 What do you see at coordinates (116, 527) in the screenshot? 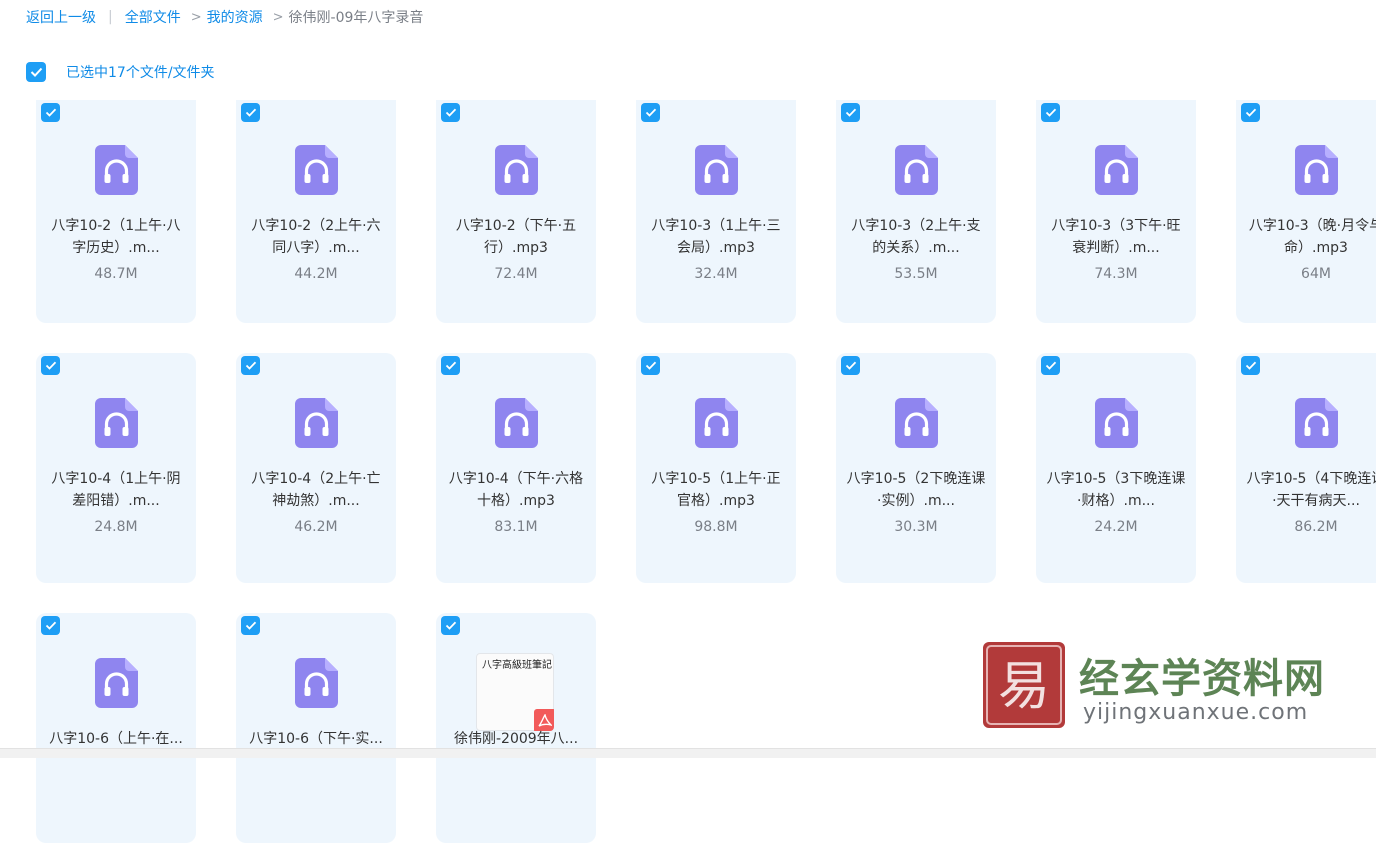
I see `file-size: 24.8M` at bounding box center [116, 527].